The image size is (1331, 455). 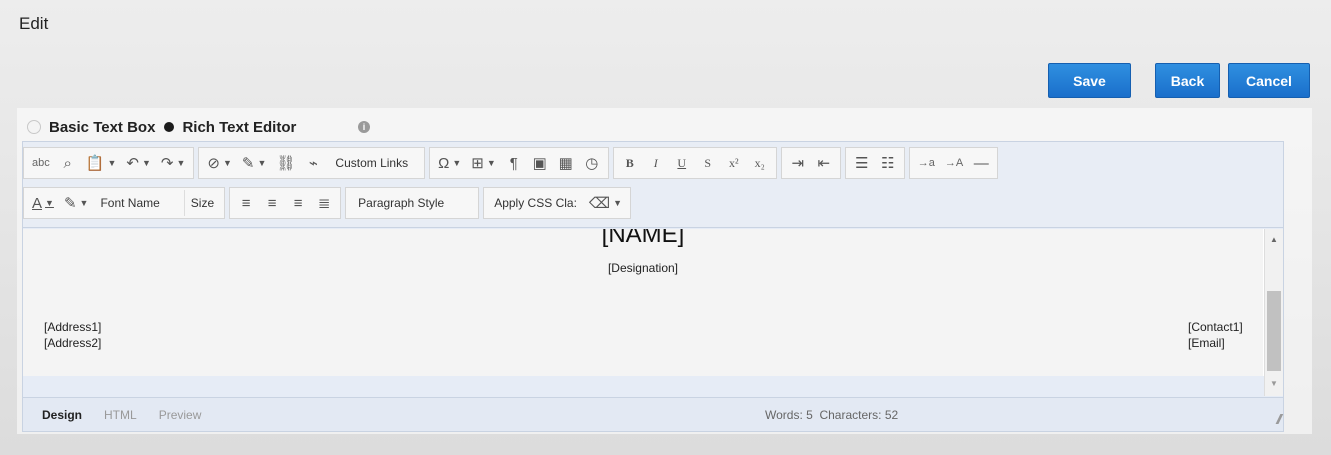 What do you see at coordinates (566, 163) in the screenshot?
I see `date-icon: ▦` at bounding box center [566, 163].